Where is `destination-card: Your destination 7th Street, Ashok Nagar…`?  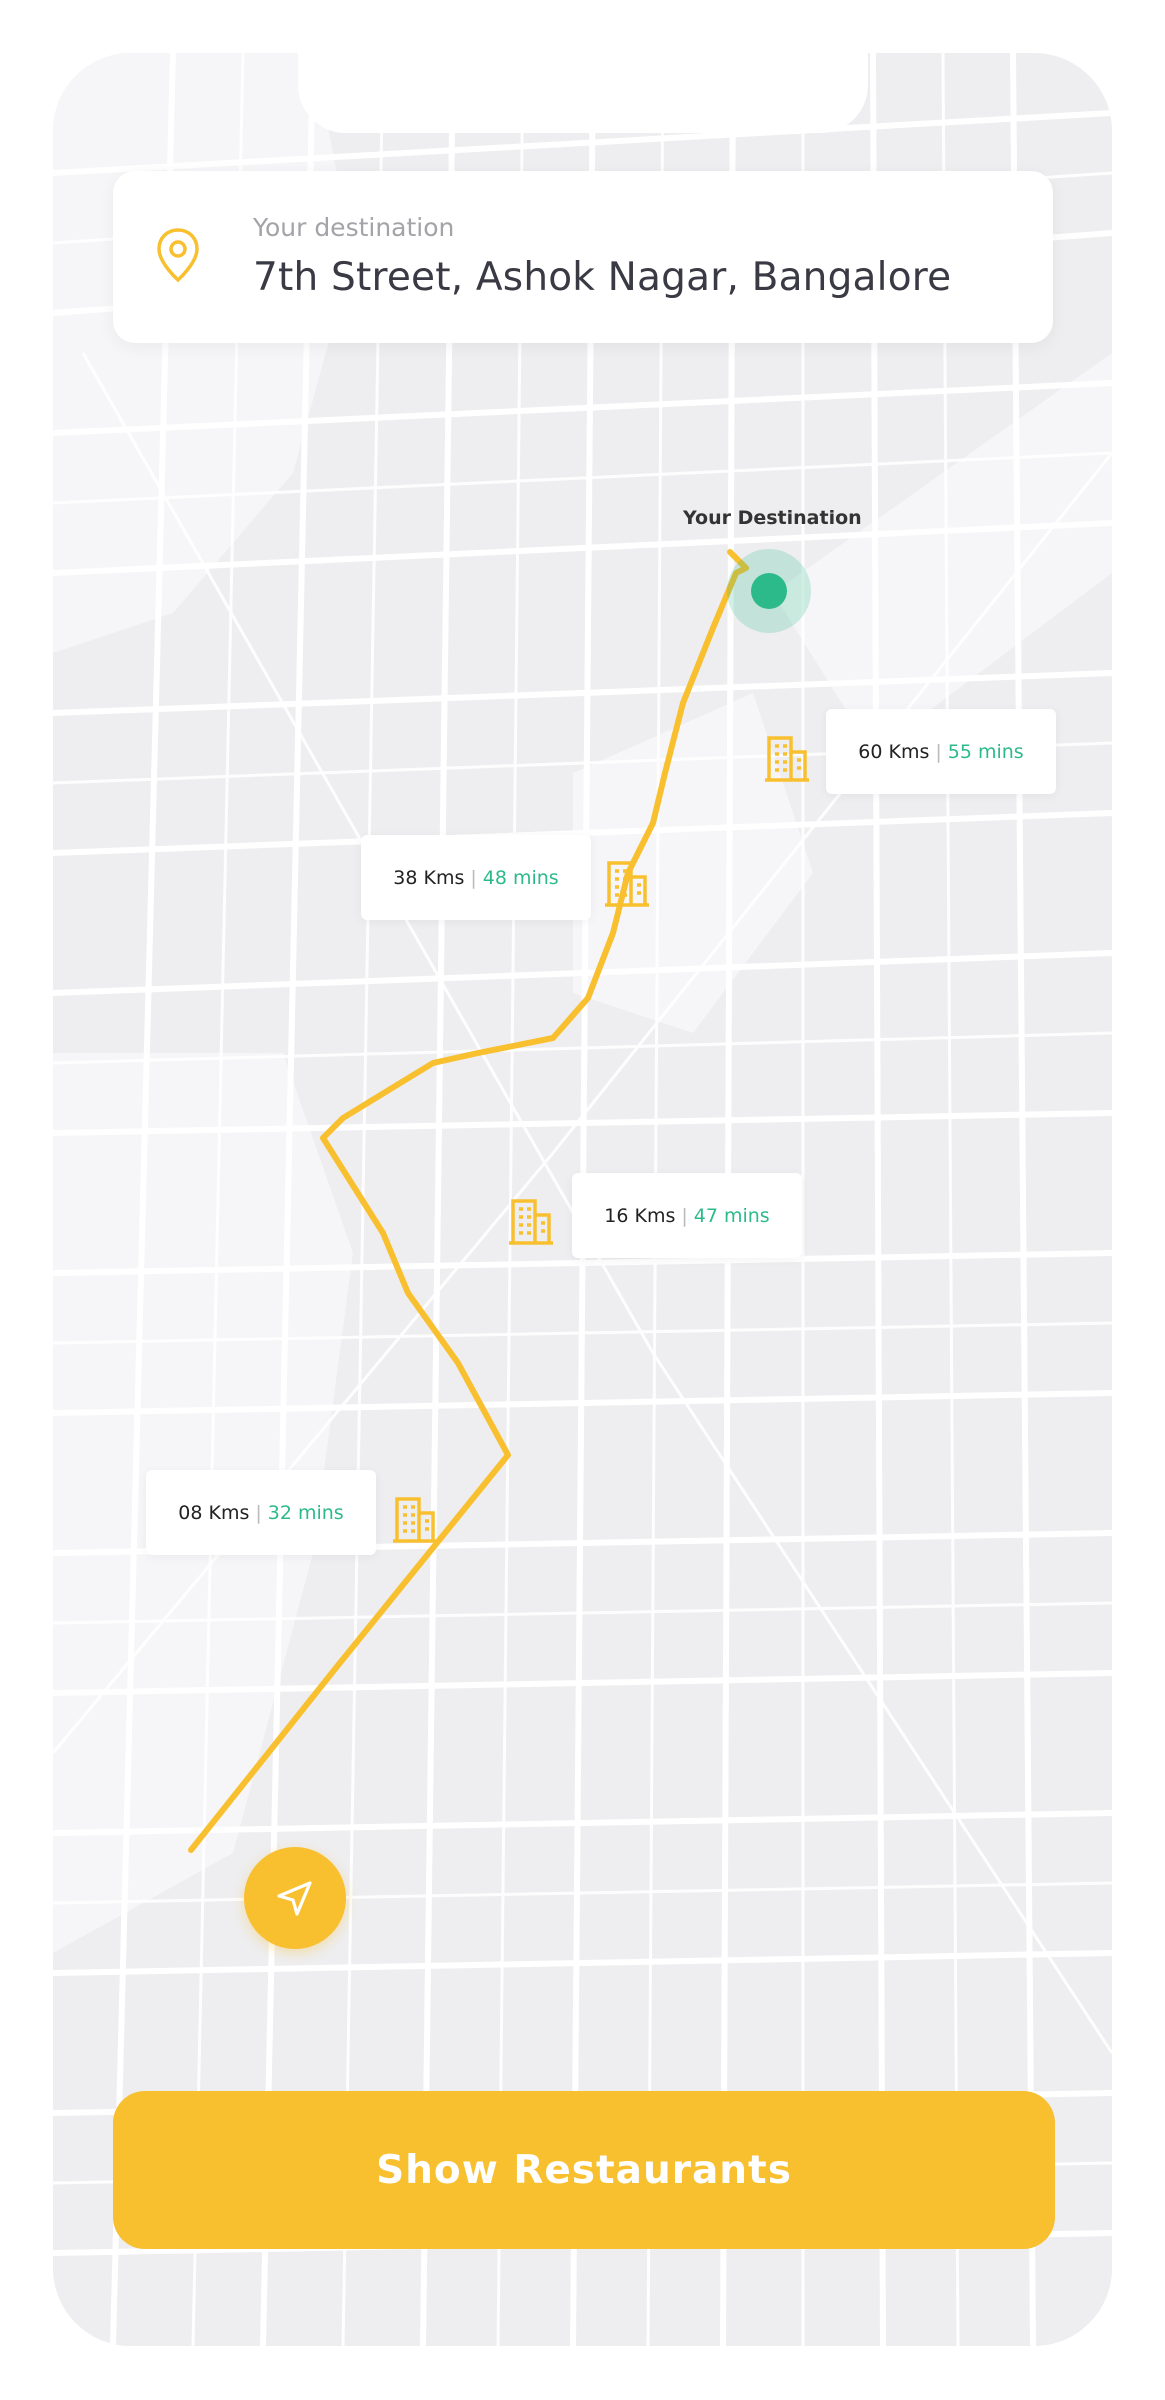
destination-card: Your destination 7th Street, Ashok Nagar… is located at coordinates (583, 257).